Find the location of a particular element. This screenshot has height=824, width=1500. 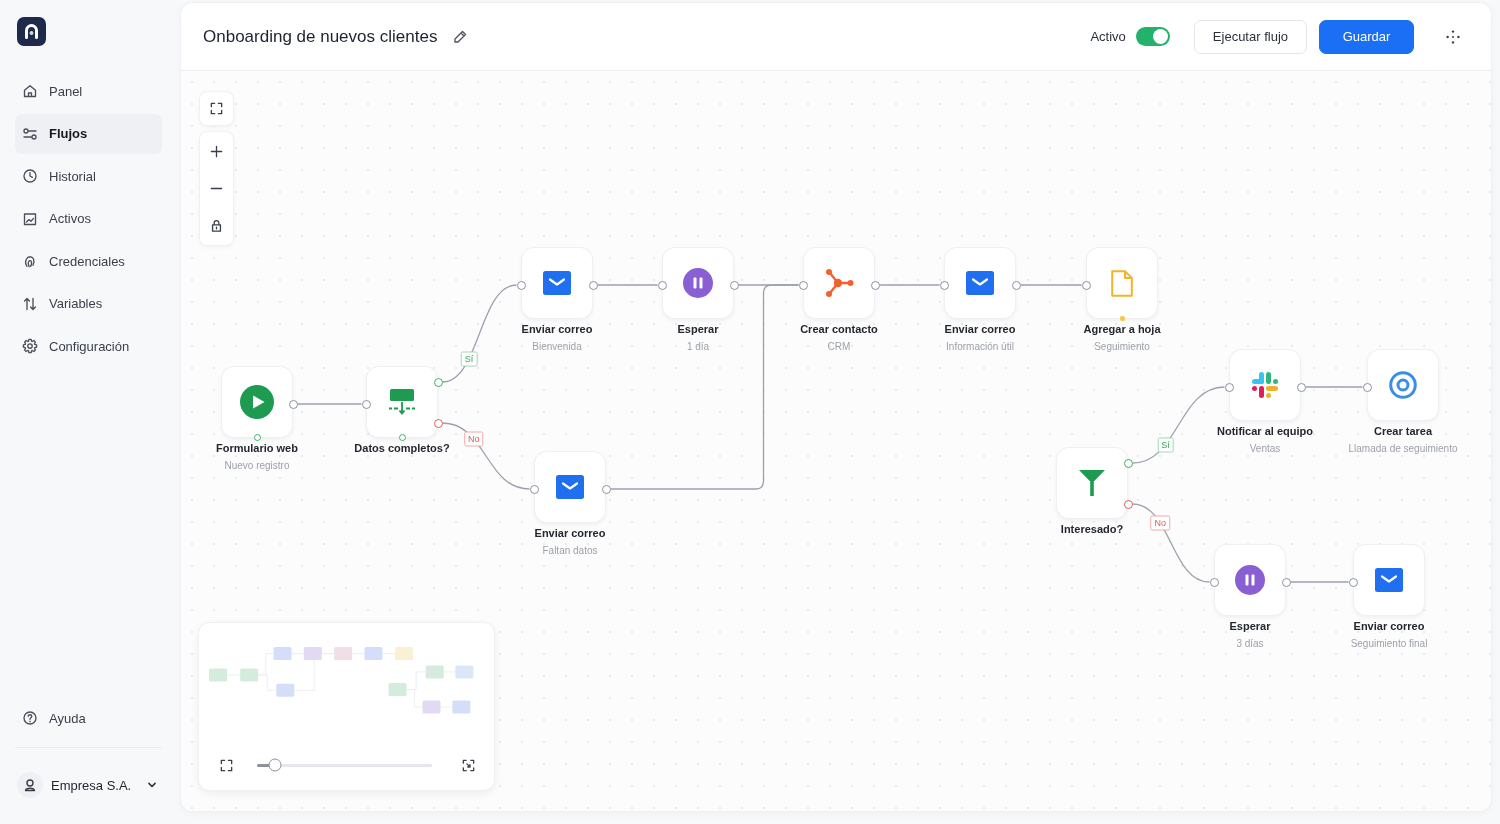

fullscreen-button is located at coordinates (216, 108).